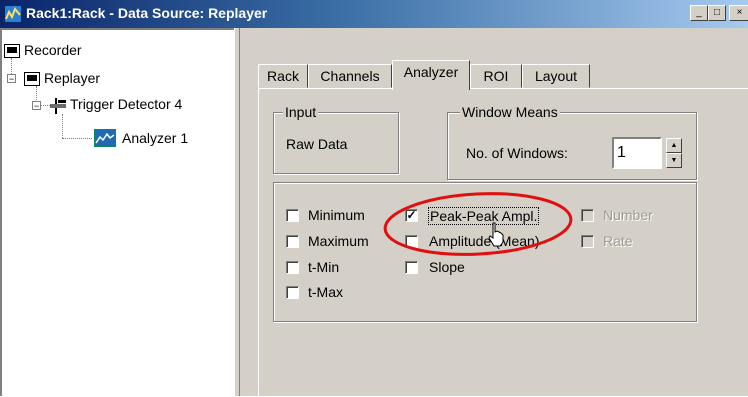  I want to click on rate-label: Rate, so click(618, 241).